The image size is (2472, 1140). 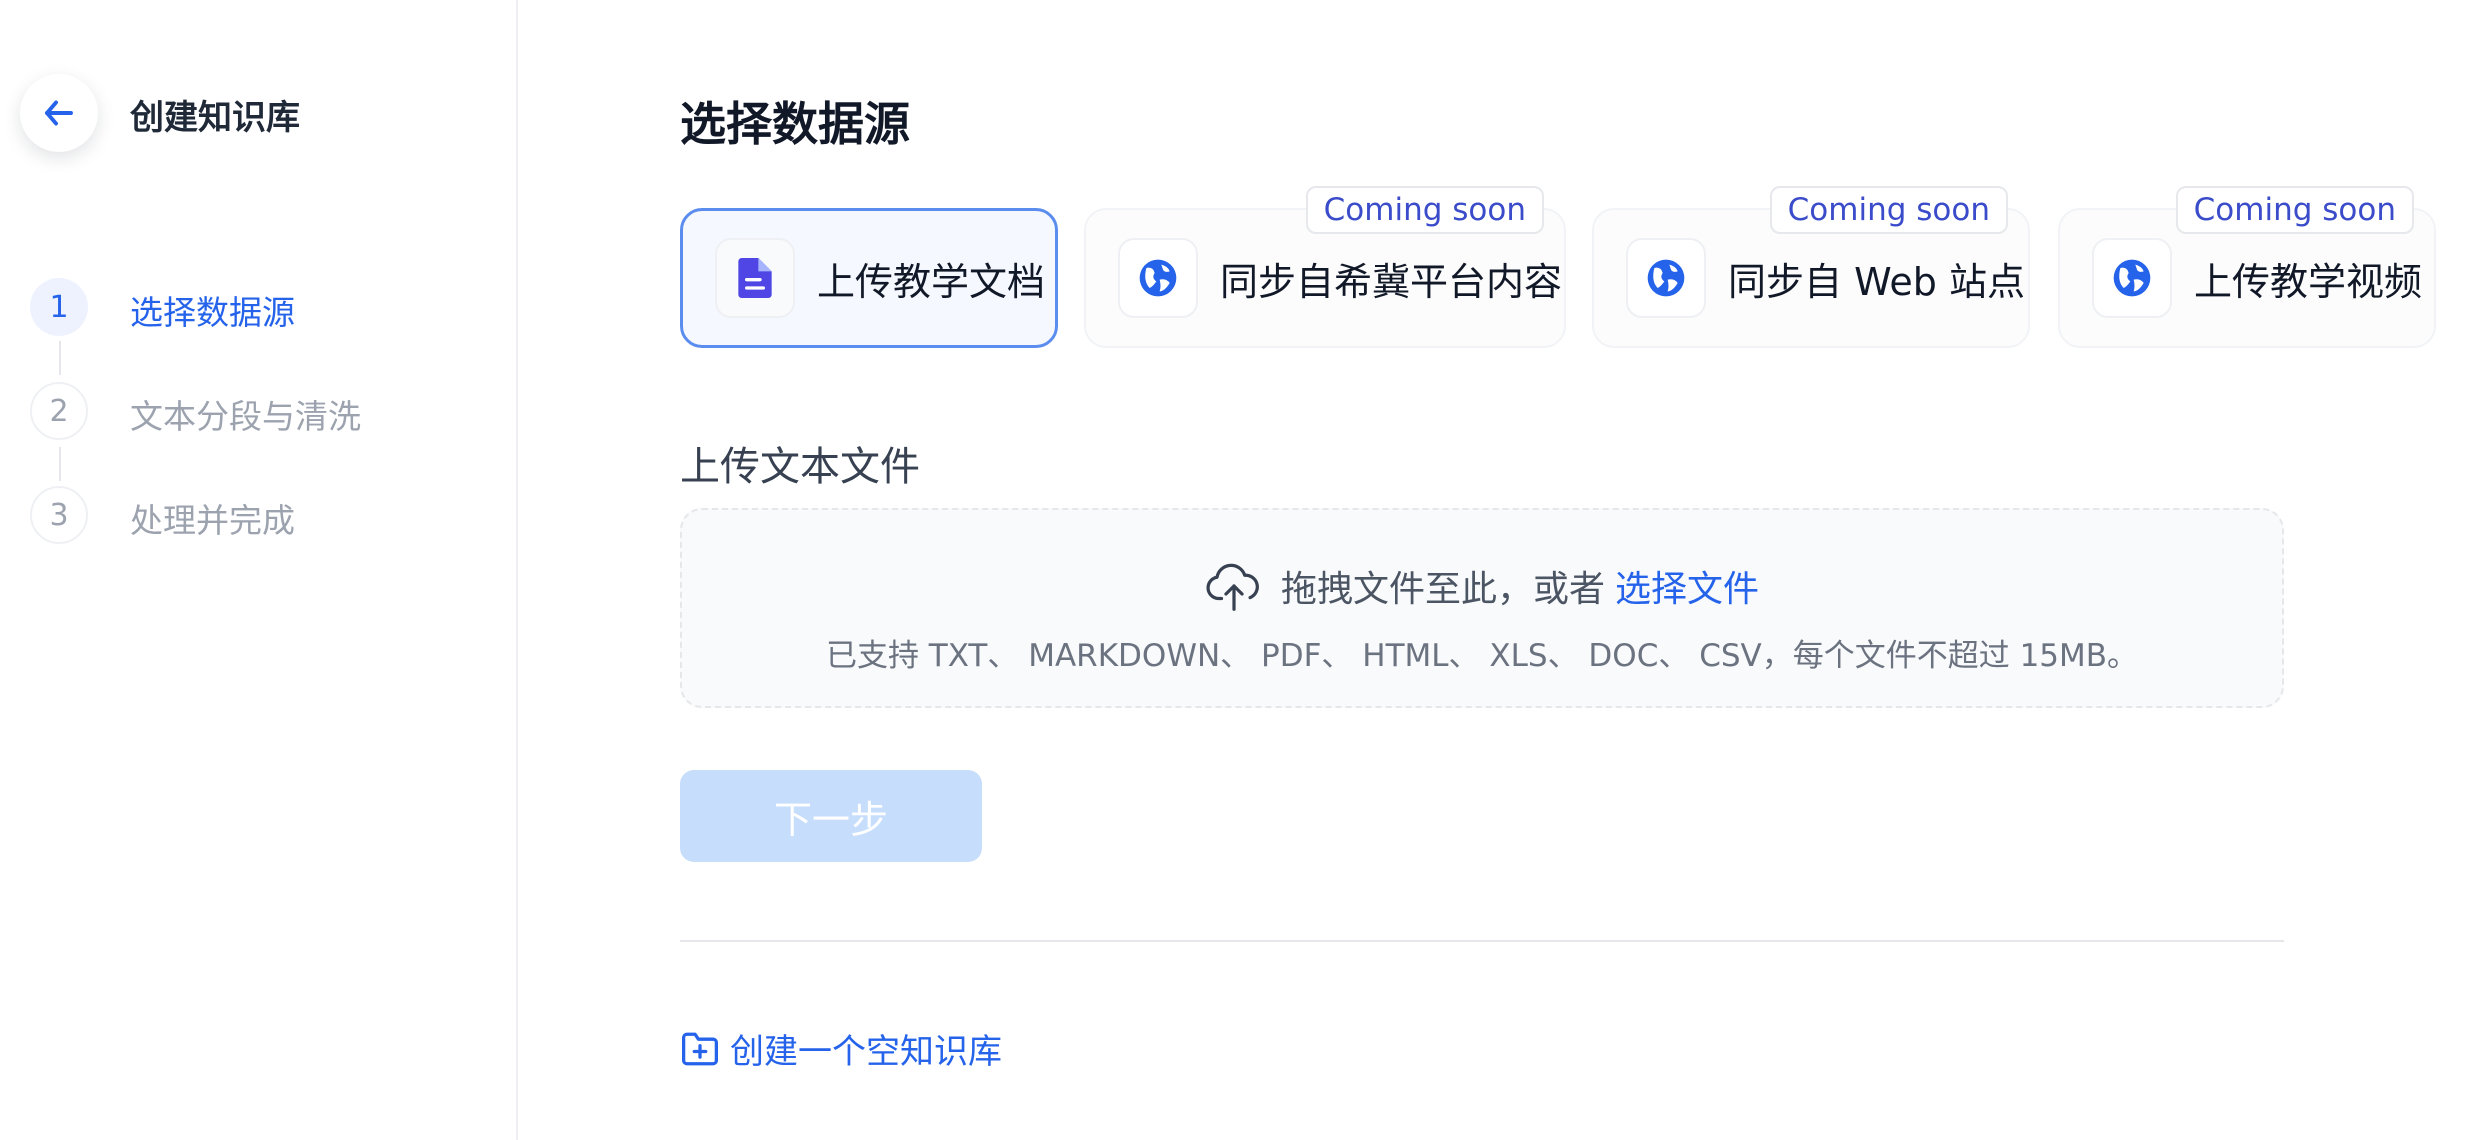 I want to click on source-card-upload-docs: 上传教学文档, so click(x=869, y=278).